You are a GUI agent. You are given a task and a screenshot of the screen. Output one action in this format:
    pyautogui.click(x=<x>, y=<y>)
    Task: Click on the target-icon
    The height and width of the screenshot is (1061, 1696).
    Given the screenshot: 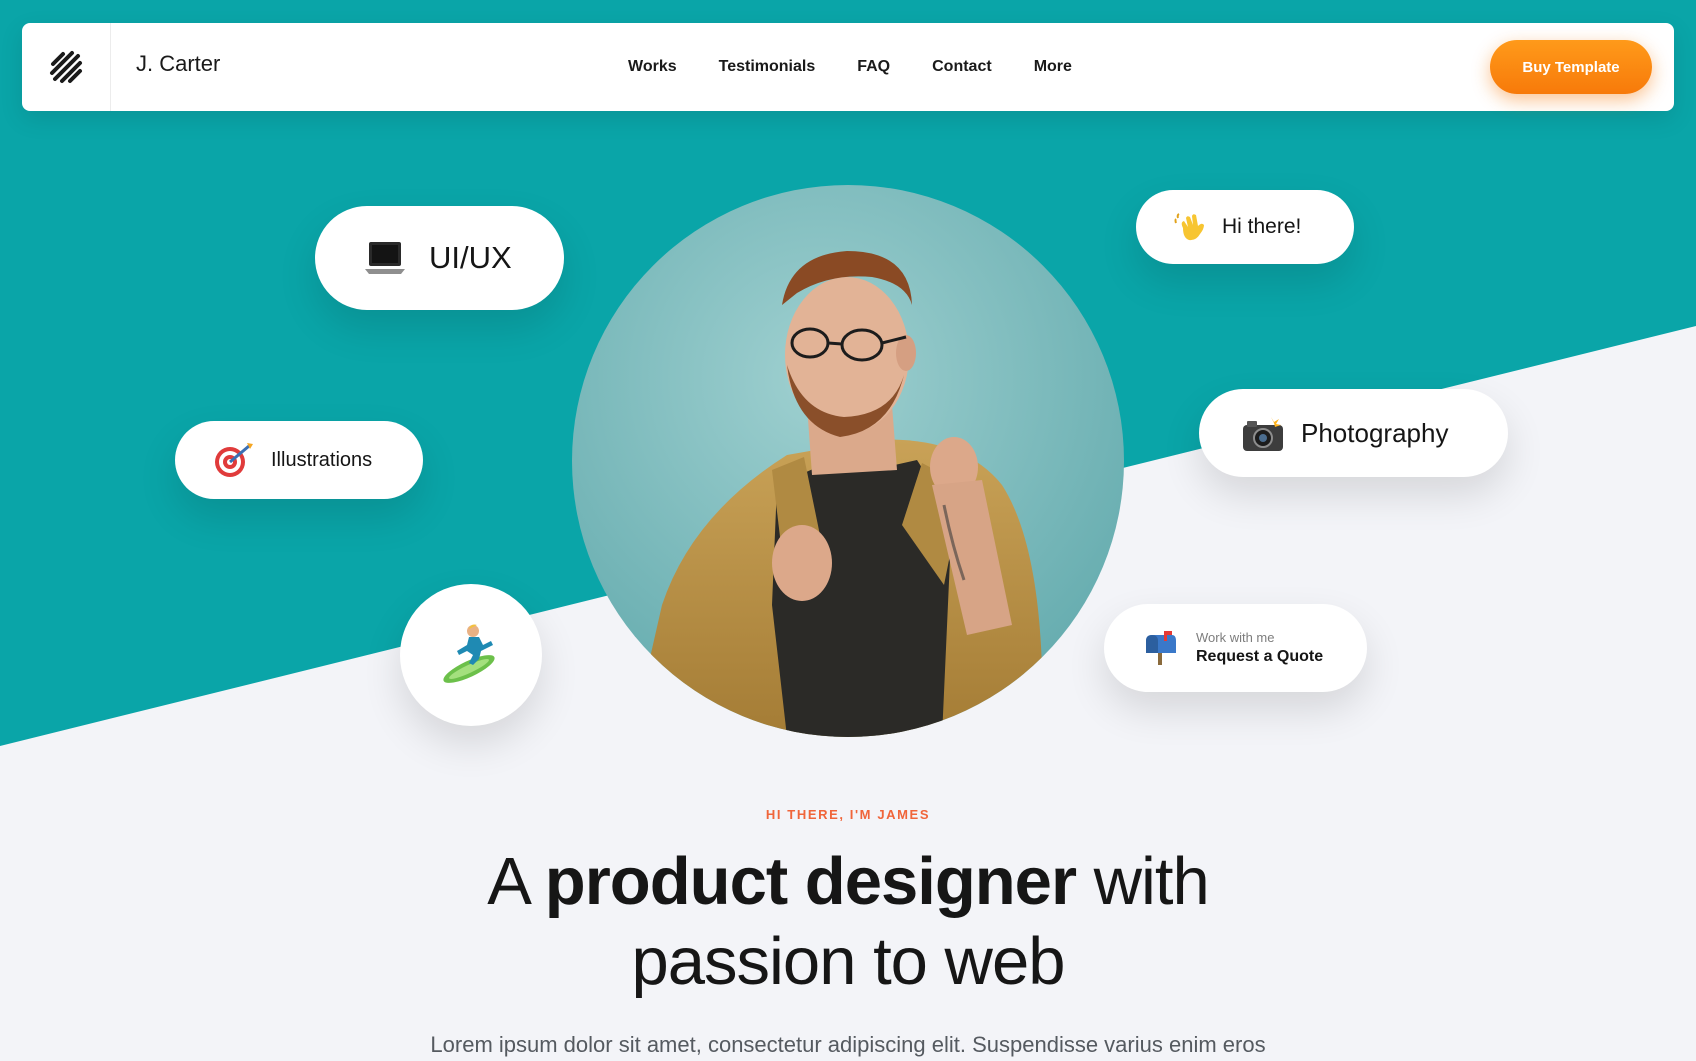 What is the action you would take?
    pyautogui.click(x=234, y=460)
    